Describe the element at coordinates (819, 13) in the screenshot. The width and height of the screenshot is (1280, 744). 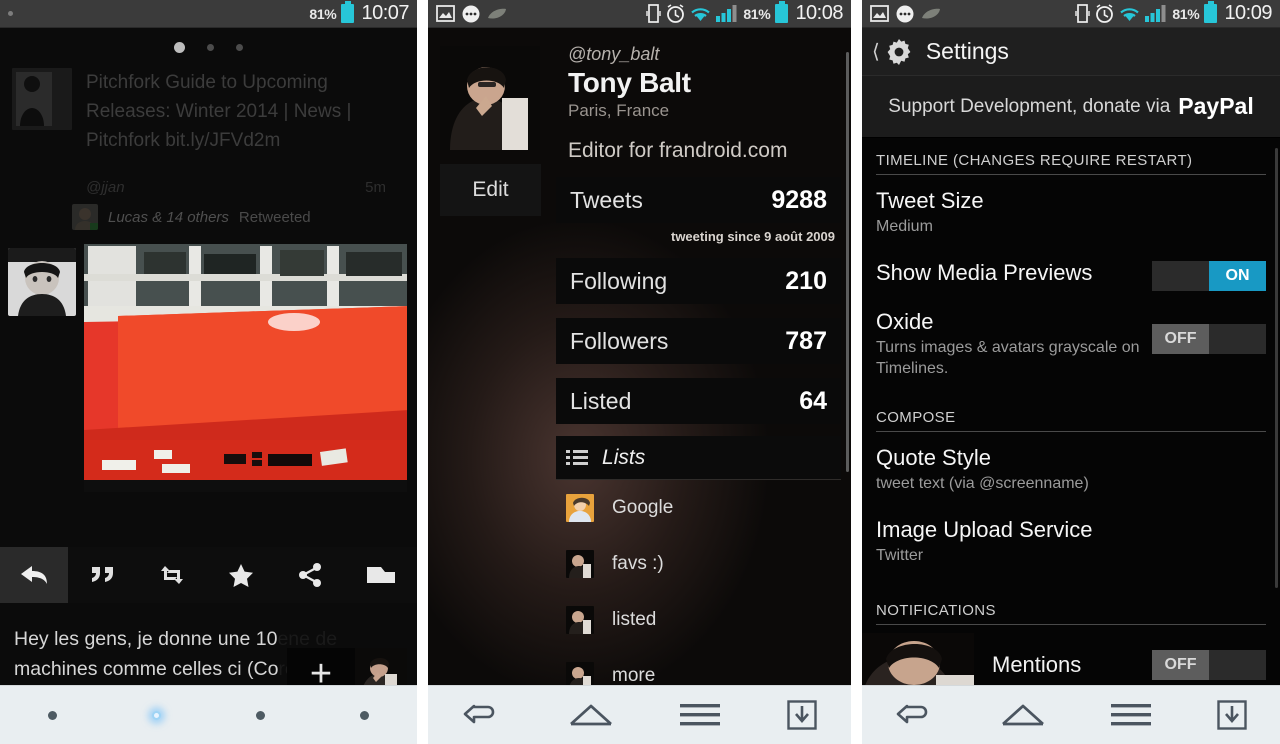
I see `clock-label-profile: 10:08` at that location.